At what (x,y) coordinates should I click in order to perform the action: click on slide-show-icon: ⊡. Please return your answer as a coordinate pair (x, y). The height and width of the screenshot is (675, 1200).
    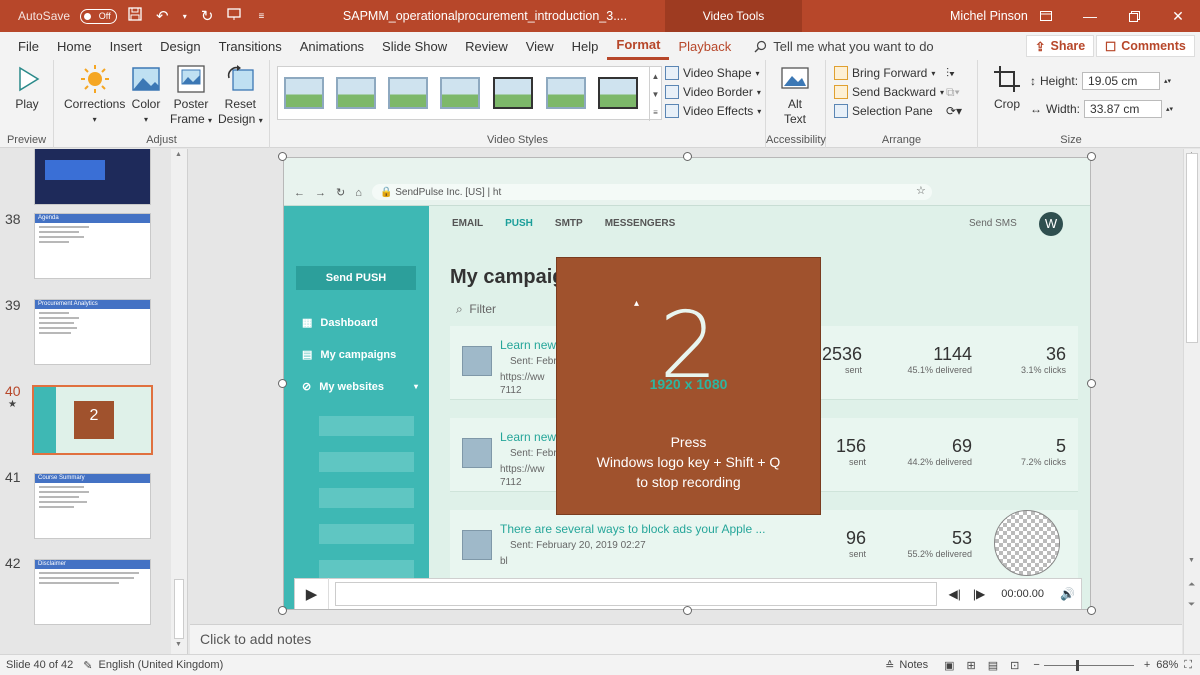
    Looking at the image, I should click on (1014, 665).